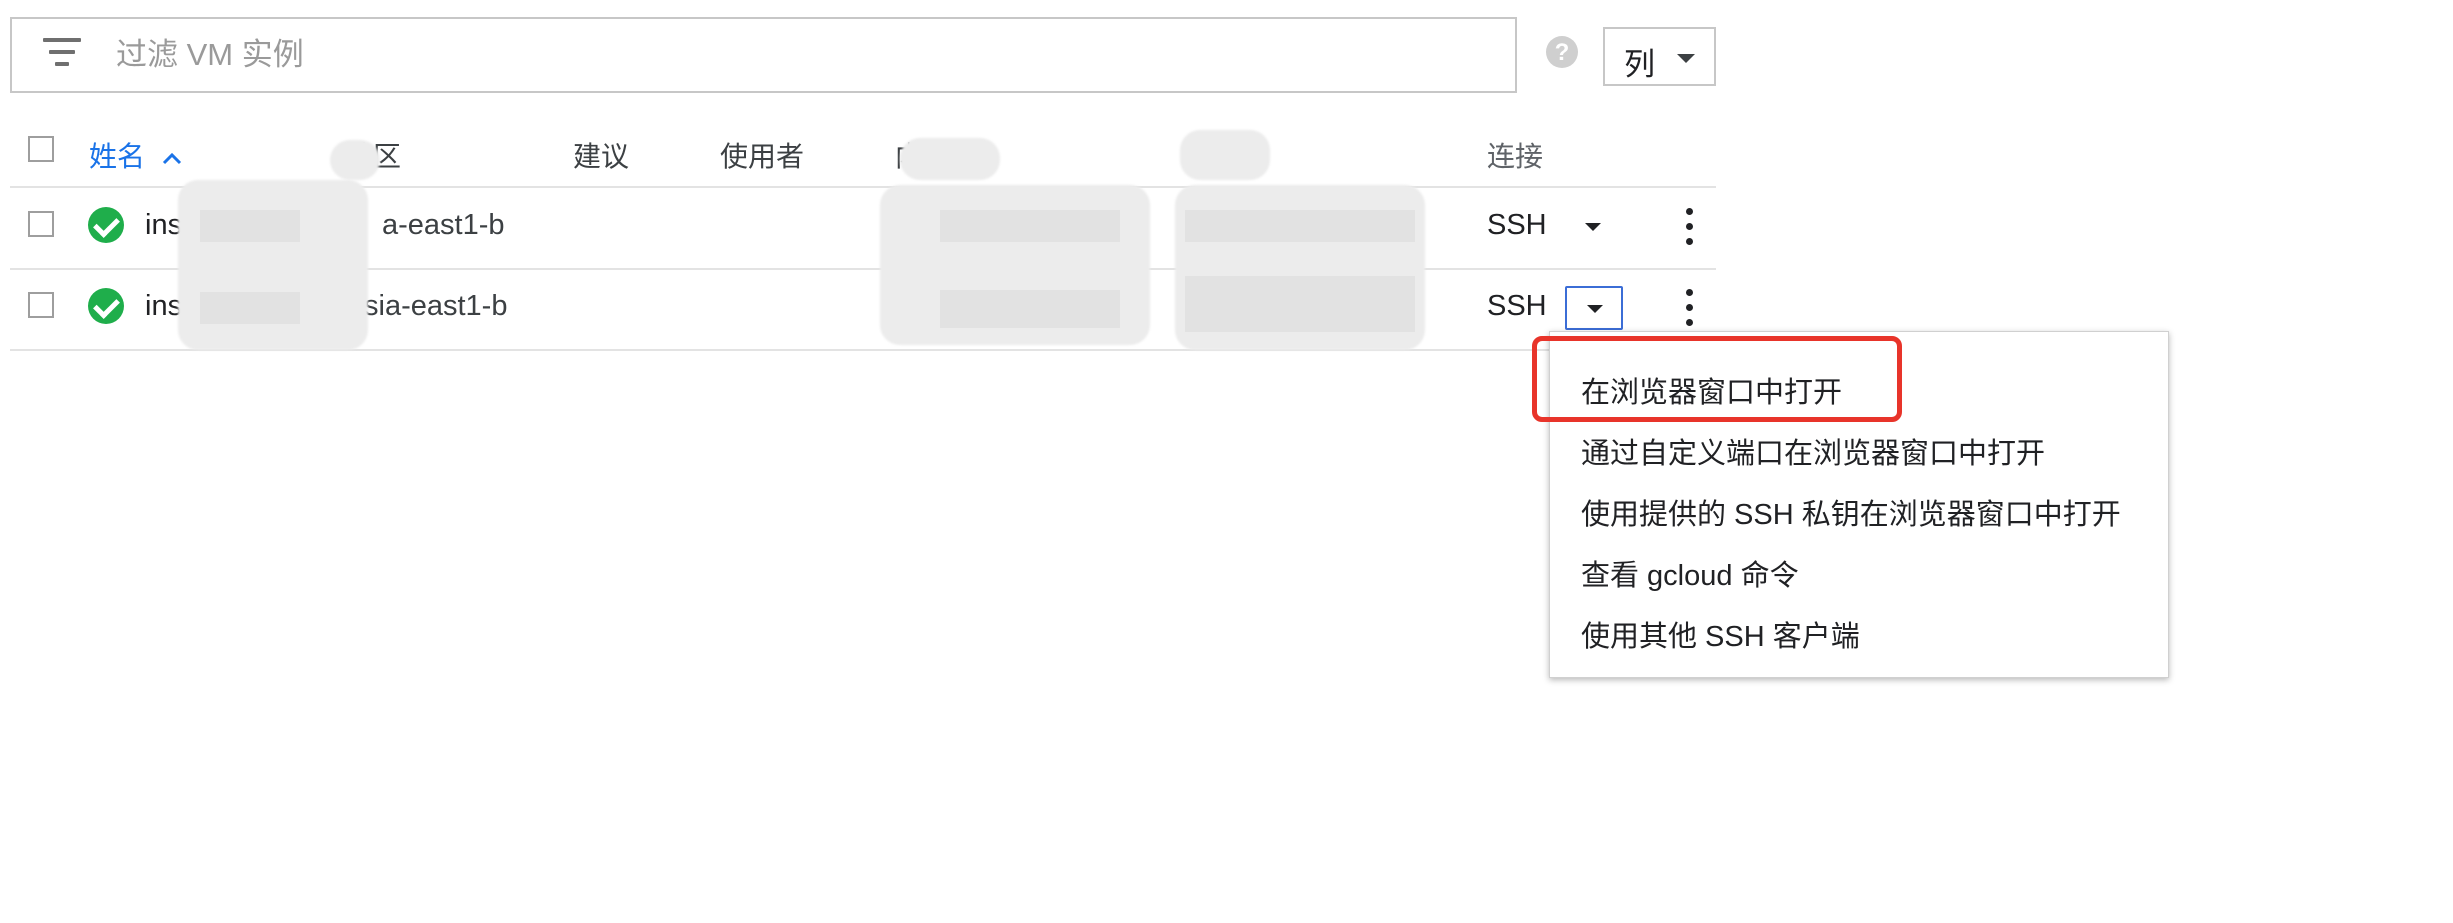  What do you see at coordinates (1515, 156) in the screenshot?
I see `column-header-connect: 连接` at bounding box center [1515, 156].